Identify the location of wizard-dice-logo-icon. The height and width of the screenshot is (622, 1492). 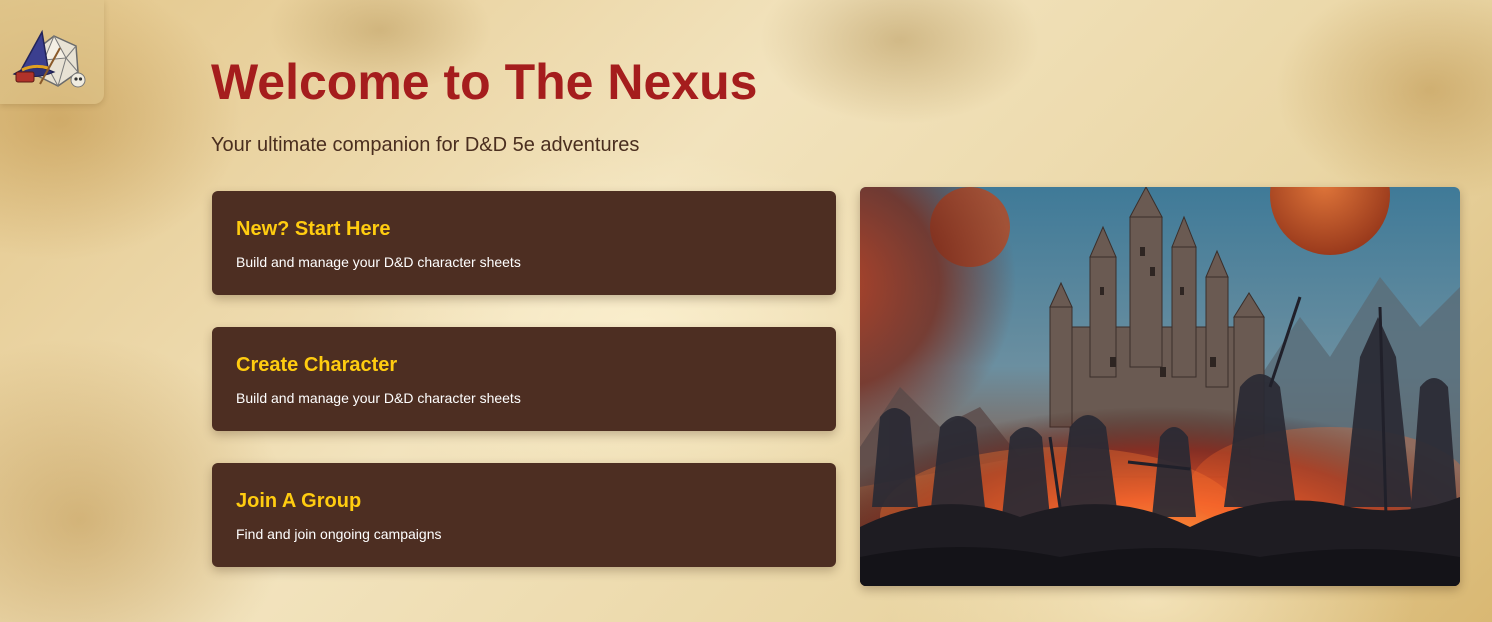
(49, 58).